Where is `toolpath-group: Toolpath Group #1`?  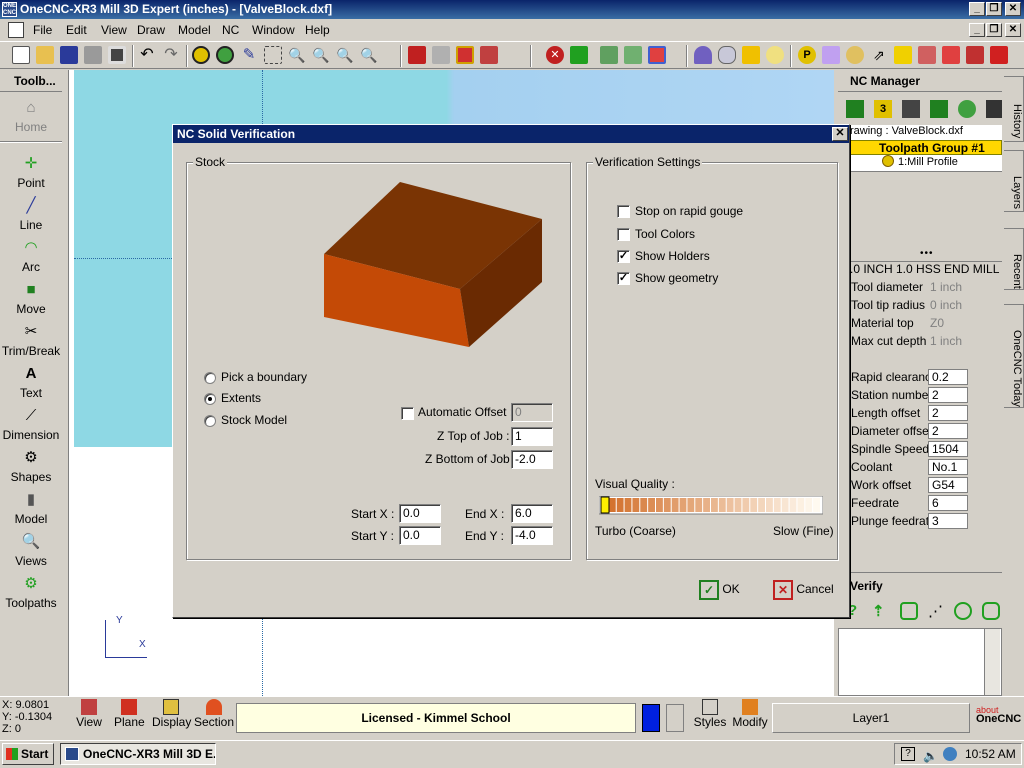 toolpath-group: Toolpath Group #1 is located at coordinates (926, 147).